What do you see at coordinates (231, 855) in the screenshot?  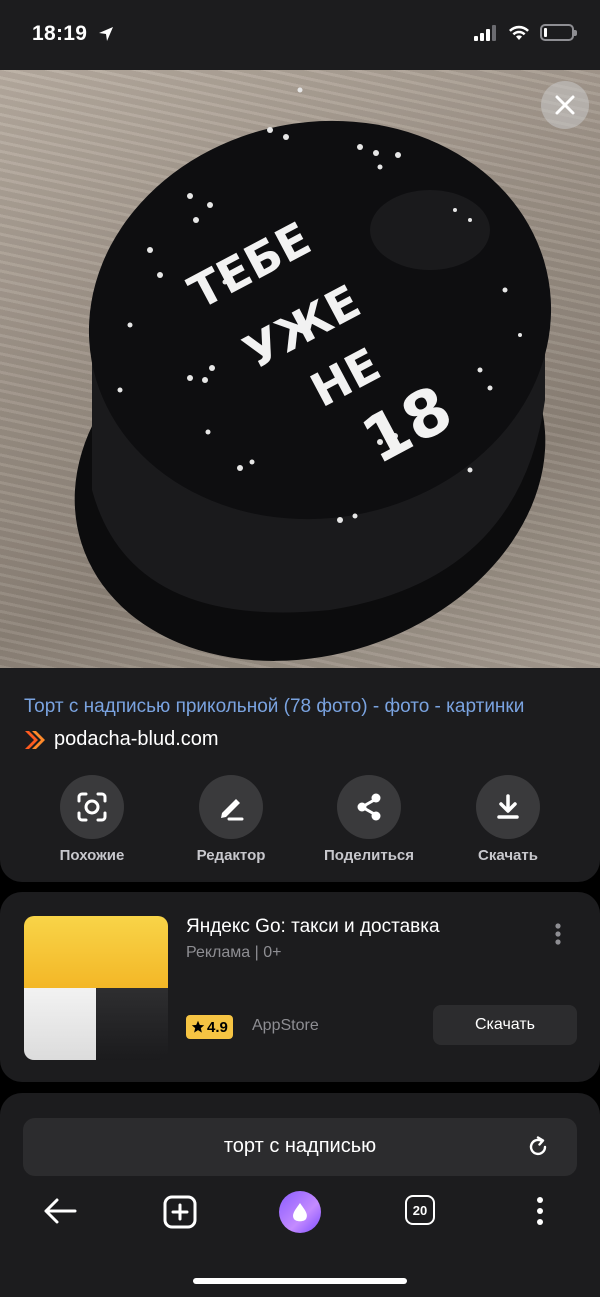 I see `editor-label: Редактор` at bounding box center [231, 855].